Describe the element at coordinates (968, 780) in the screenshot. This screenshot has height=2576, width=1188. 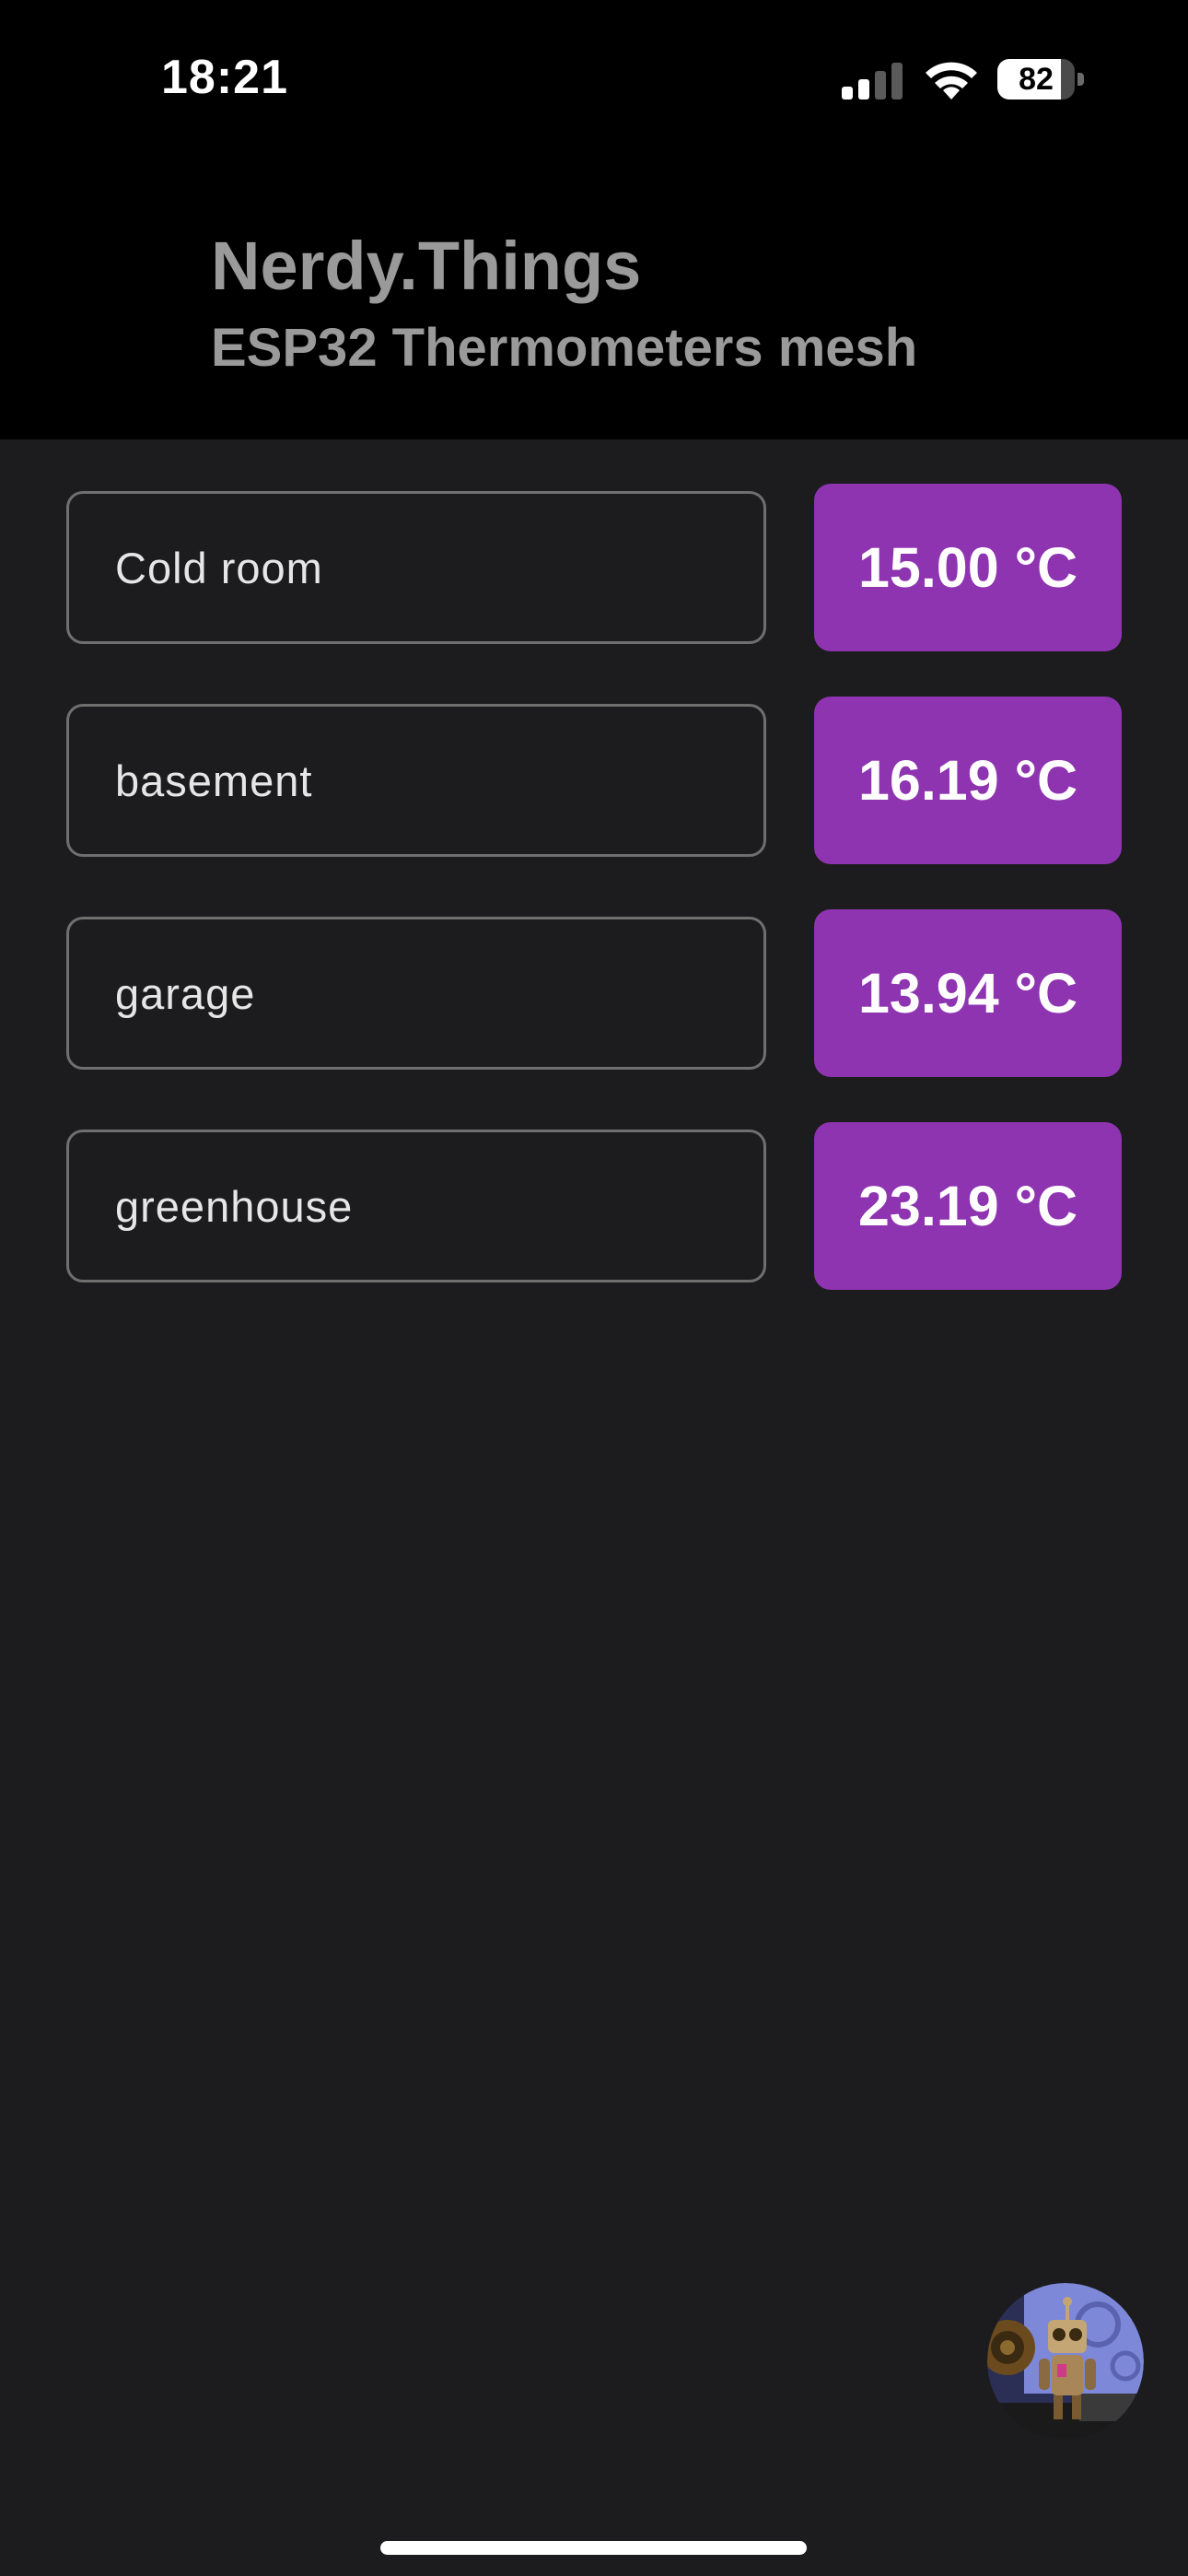
I see `temperature-badge: 16.19 °C` at that location.